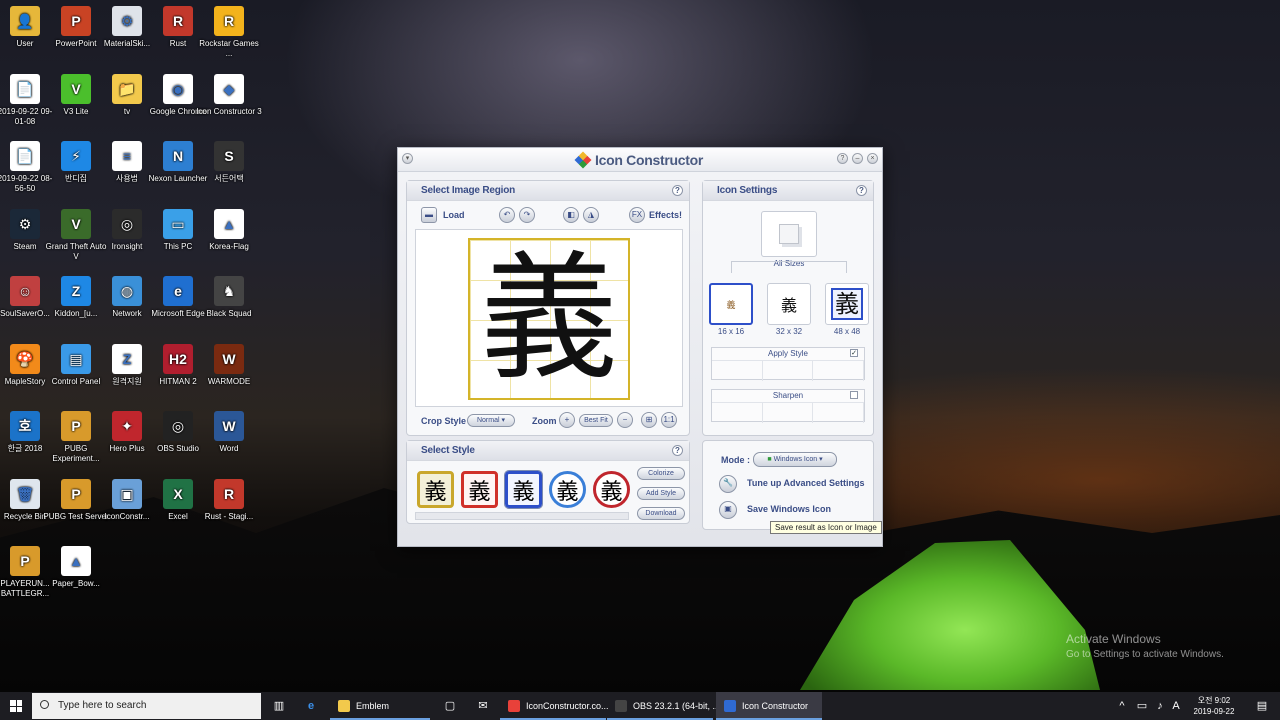  What do you see at coordinates (596, 420) in the screenshot?
I see `best-fit-button: Best Fit` at bounding box center [596, 420].